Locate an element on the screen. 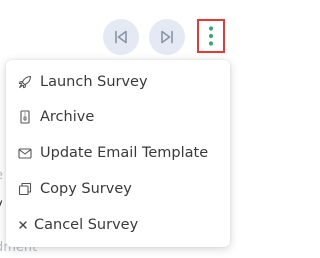 The width and height of the screenshot is (320, 258). skip-previous-icon is located at coordinates (121, 37).